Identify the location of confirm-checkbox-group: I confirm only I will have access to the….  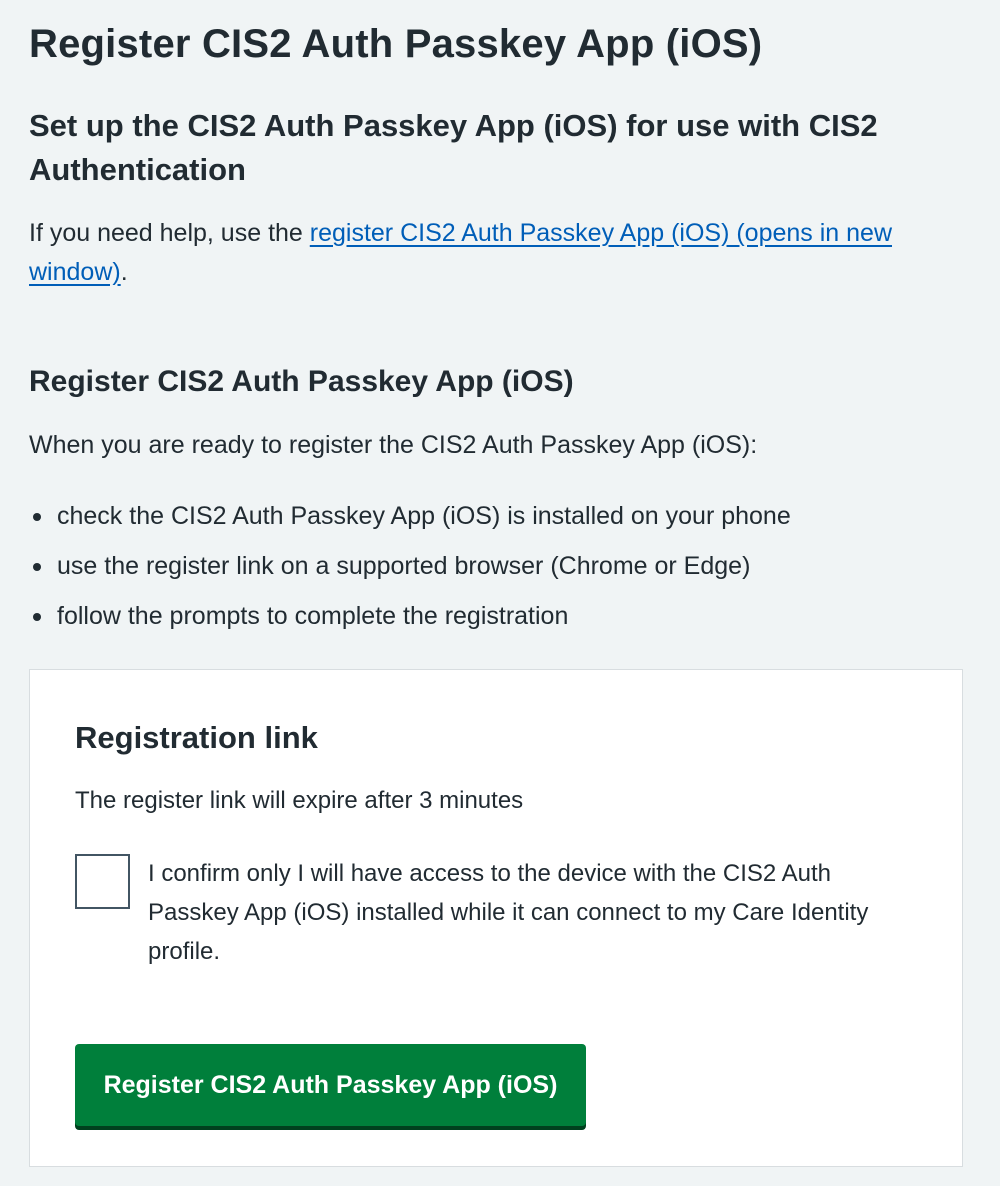
(471, 909).